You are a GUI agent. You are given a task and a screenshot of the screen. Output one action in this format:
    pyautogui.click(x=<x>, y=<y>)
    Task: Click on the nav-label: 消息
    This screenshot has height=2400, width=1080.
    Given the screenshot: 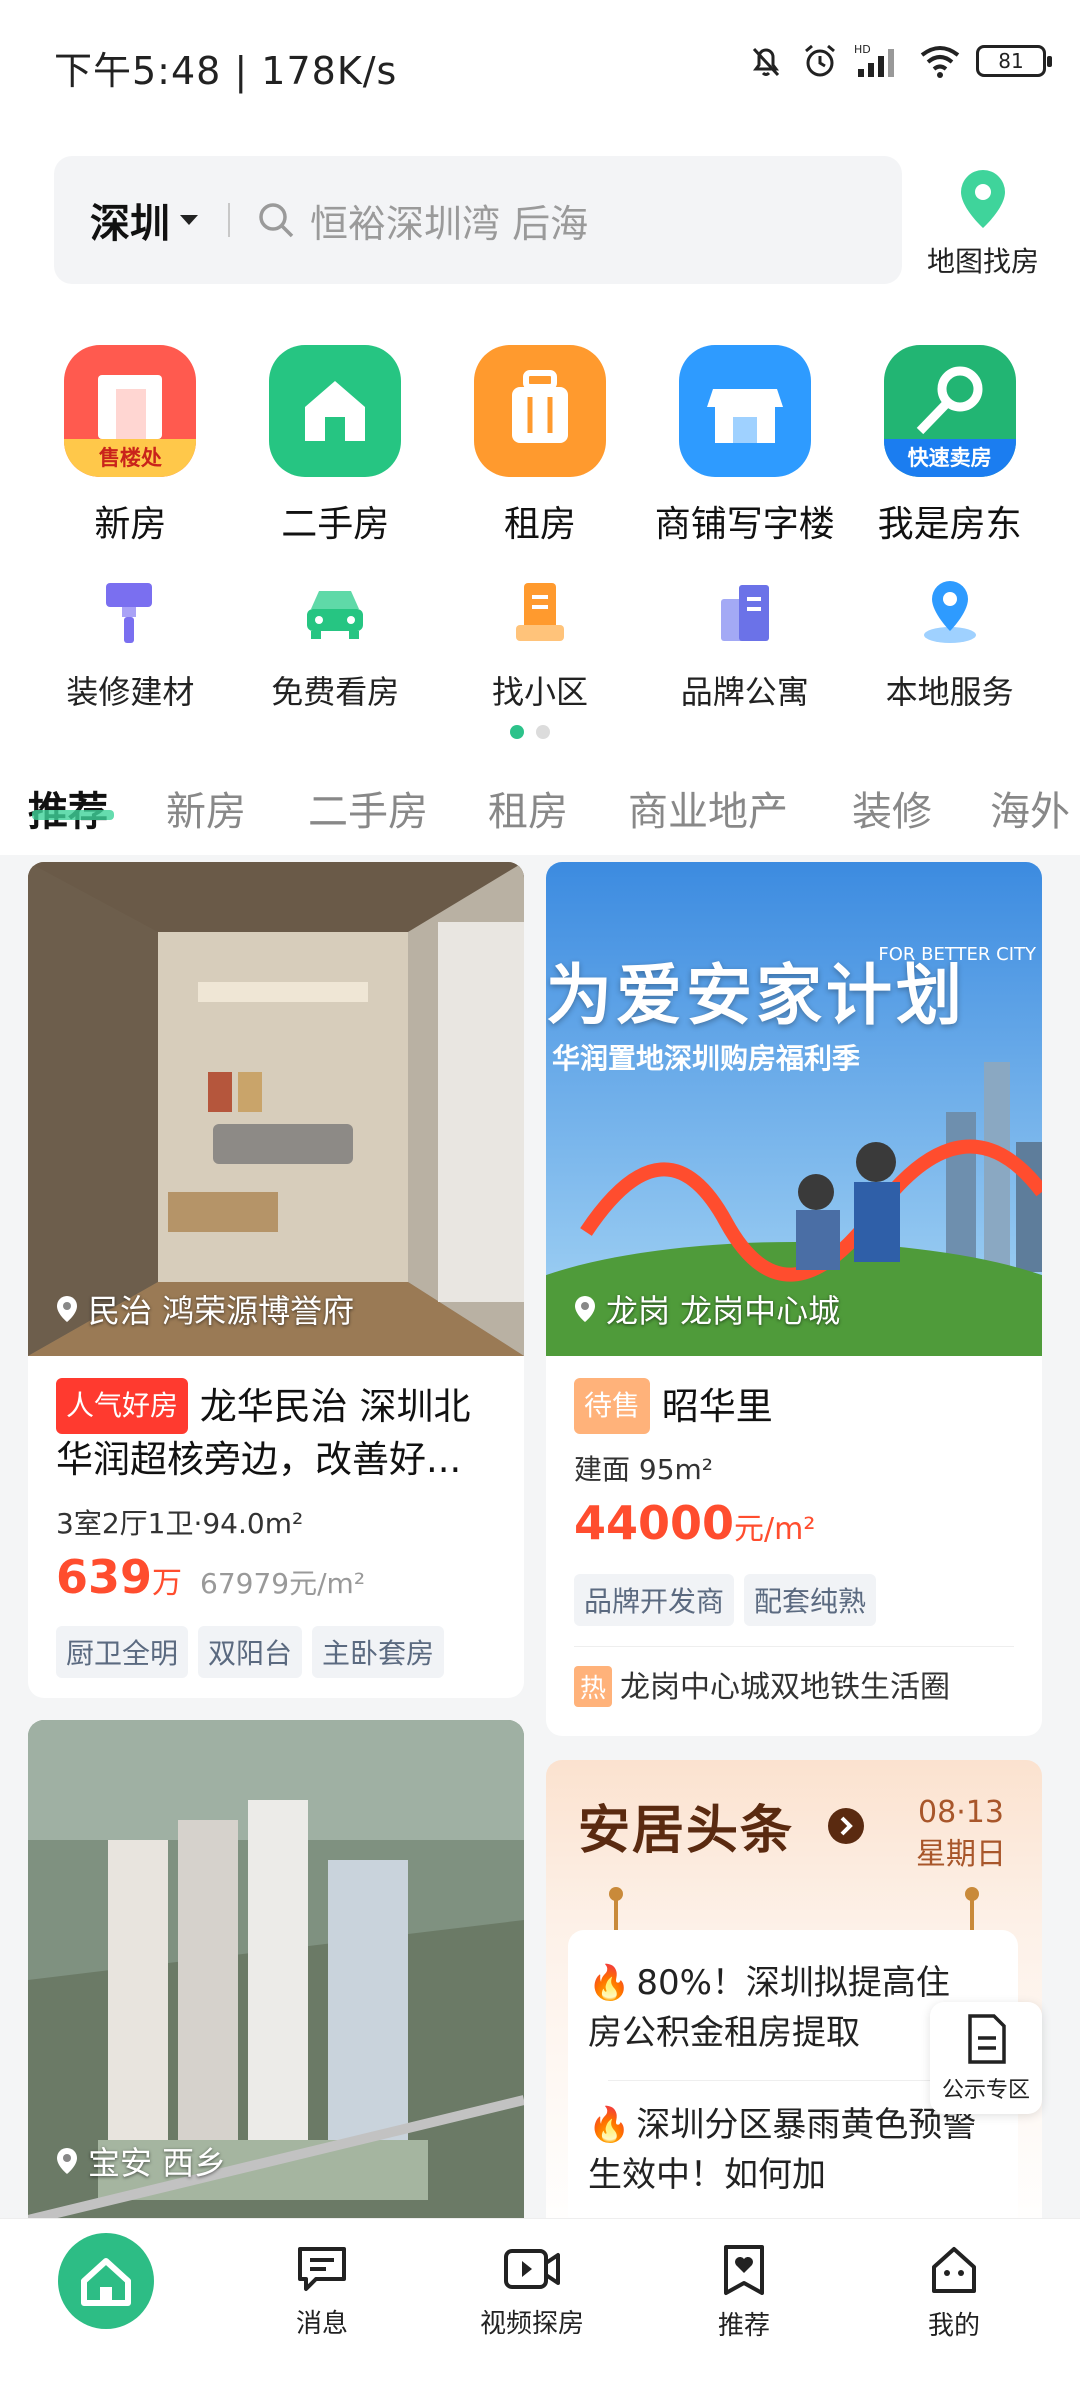 What is the action you would take?
    pyautogui.click(x=321, y=2324)
    